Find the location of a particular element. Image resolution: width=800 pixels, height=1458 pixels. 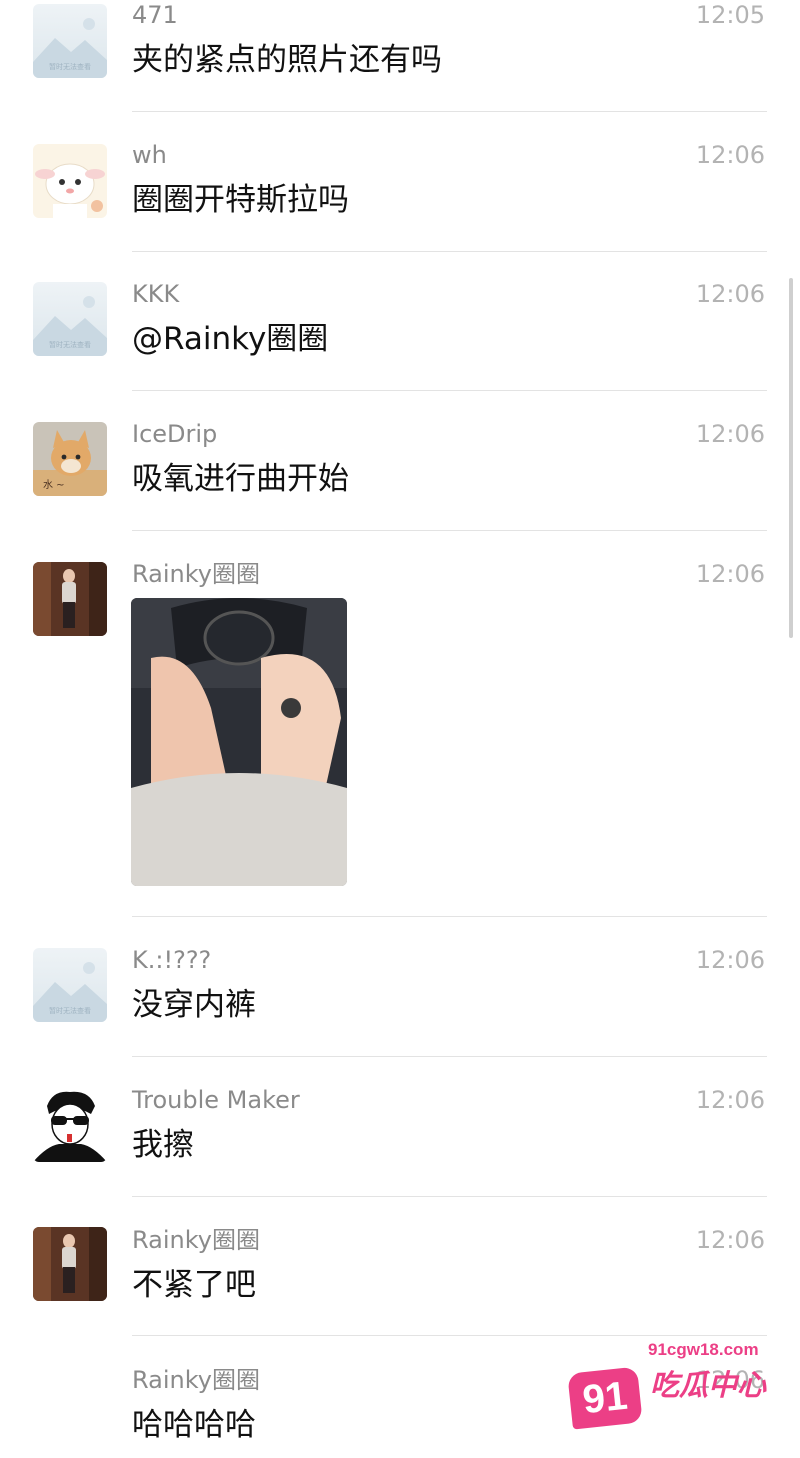

message-text: 吸氧进行曲开始 is located at coordinates (240, 479).